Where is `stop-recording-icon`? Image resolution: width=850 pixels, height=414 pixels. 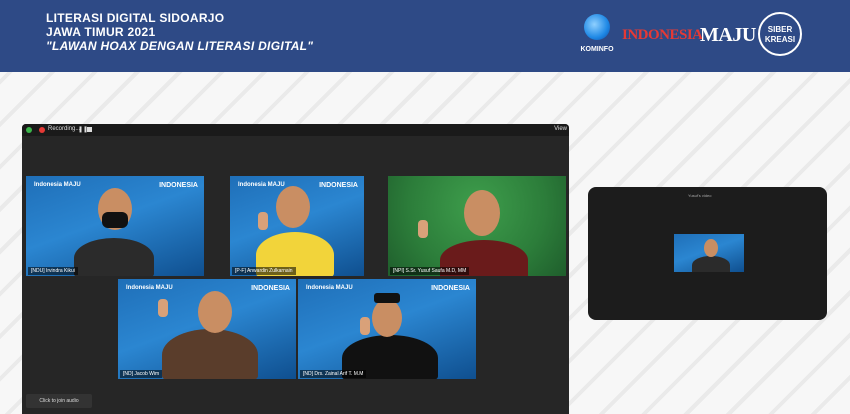
stop-recording-icon is located at coordinates (89, 129).